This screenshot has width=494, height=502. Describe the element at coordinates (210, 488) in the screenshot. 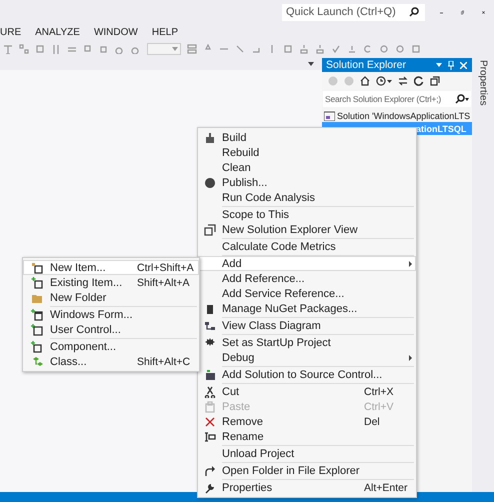

I see `wrench-icon` at that location.